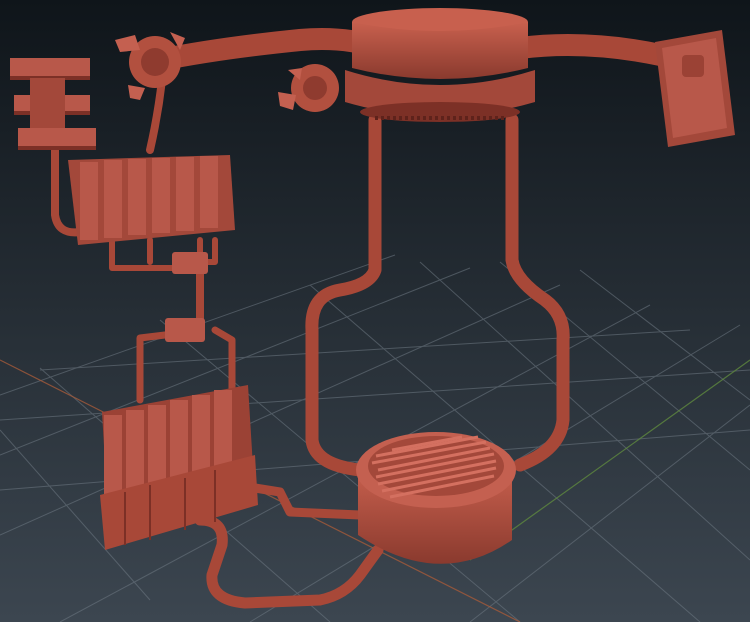 The height and width of the screenshot is (622, 750). What do you see at coordinates (190, 263) in the screenshot?
I see `mid-manifold-upper` at bounding box center [190, 263].